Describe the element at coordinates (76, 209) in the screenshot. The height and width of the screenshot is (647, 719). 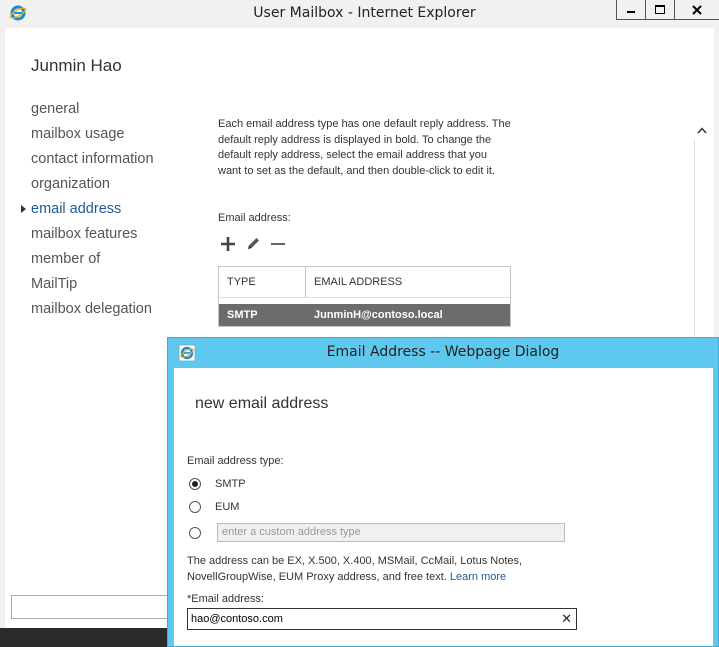
I see `nav-item-label: email address` at that location.